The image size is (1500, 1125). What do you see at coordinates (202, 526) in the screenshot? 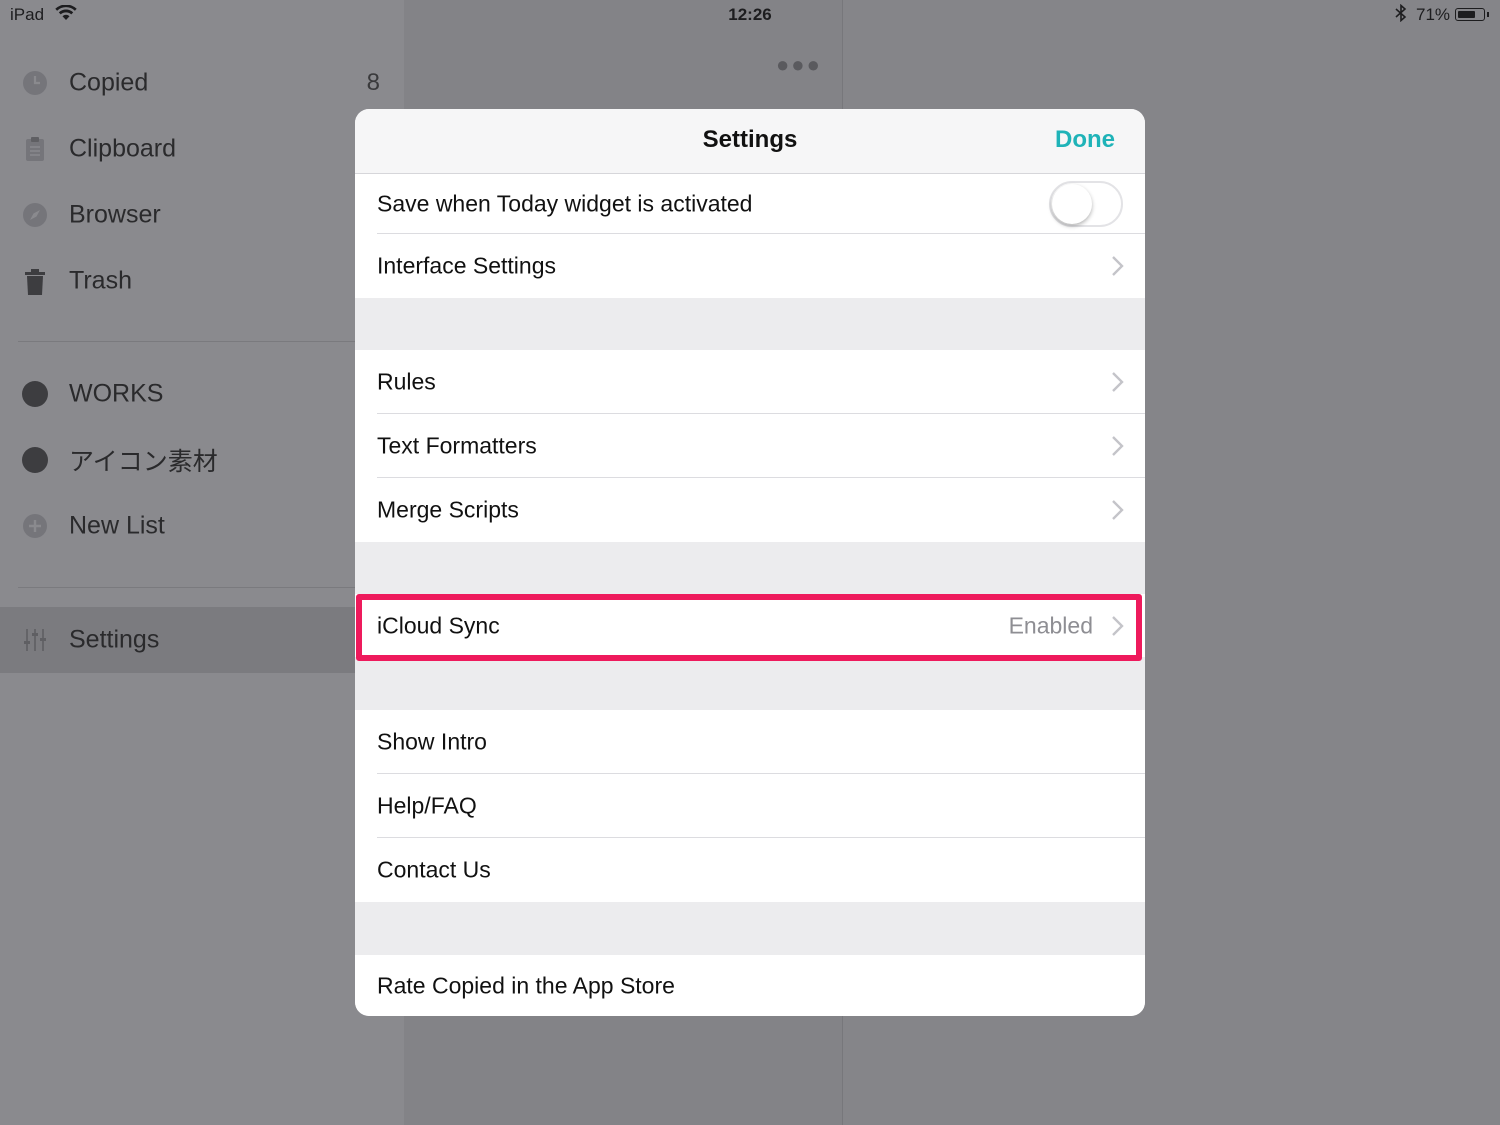
I see `sidebar-item-new-list: New List` at bounding box center [202, 526].